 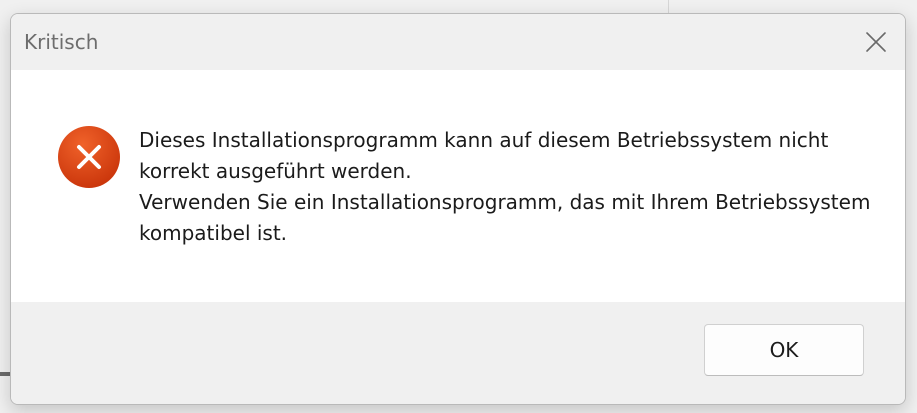 I want to click on close-button, so click(x=876, y=42).